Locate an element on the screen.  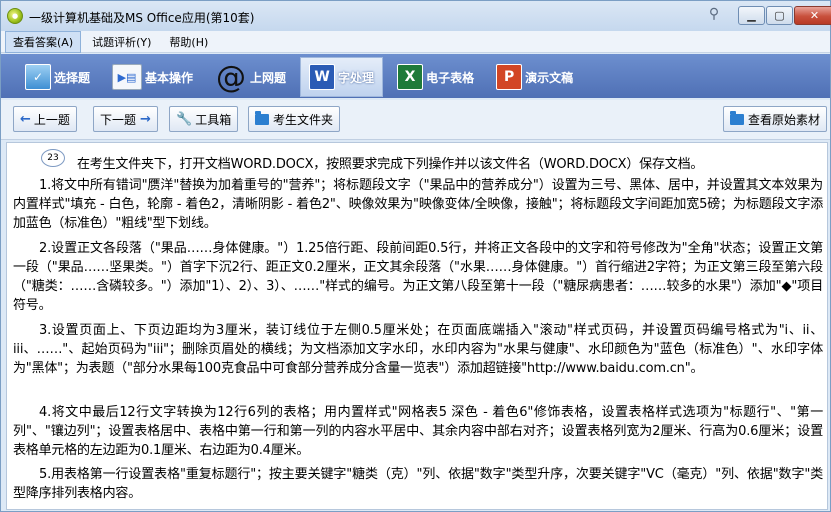
student-folder-button: 考生文件夹 is located at coordinates (294, 119).